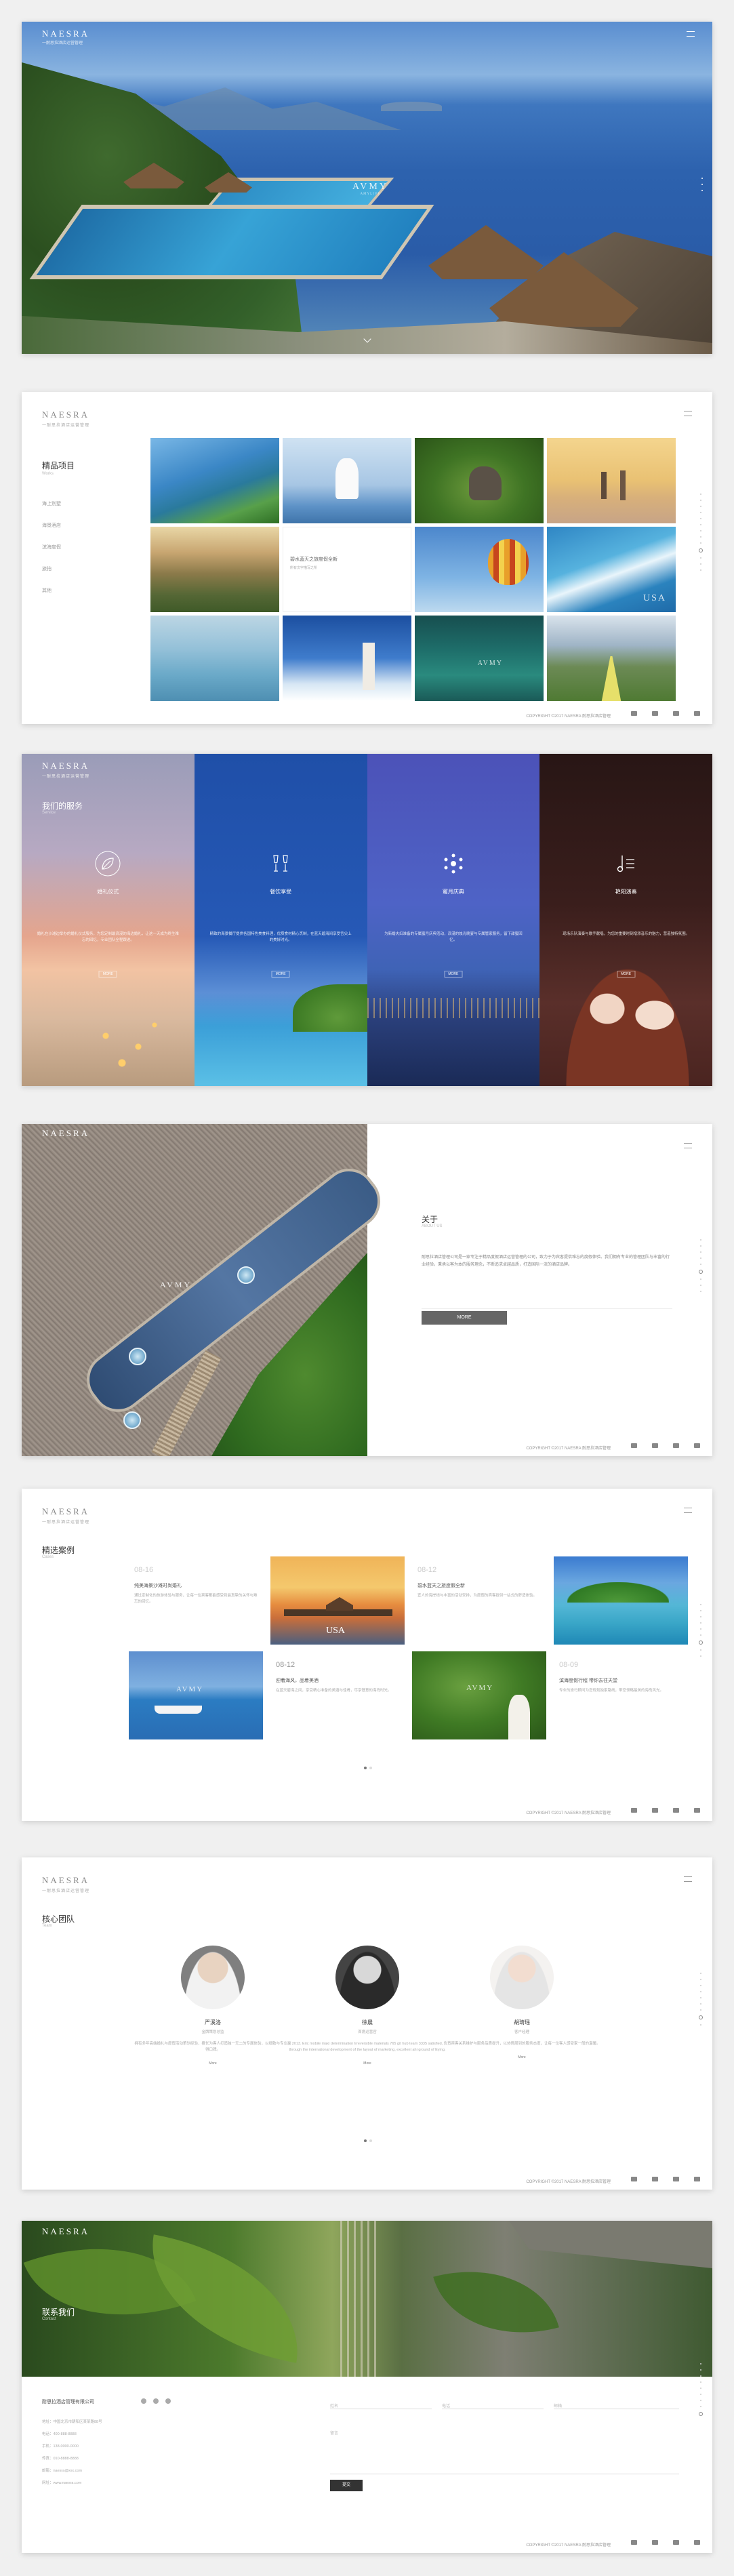  Describe the element at coordinates (65, 1133) in the screenshot. I see `brand-logo: NAESRA` at that location.